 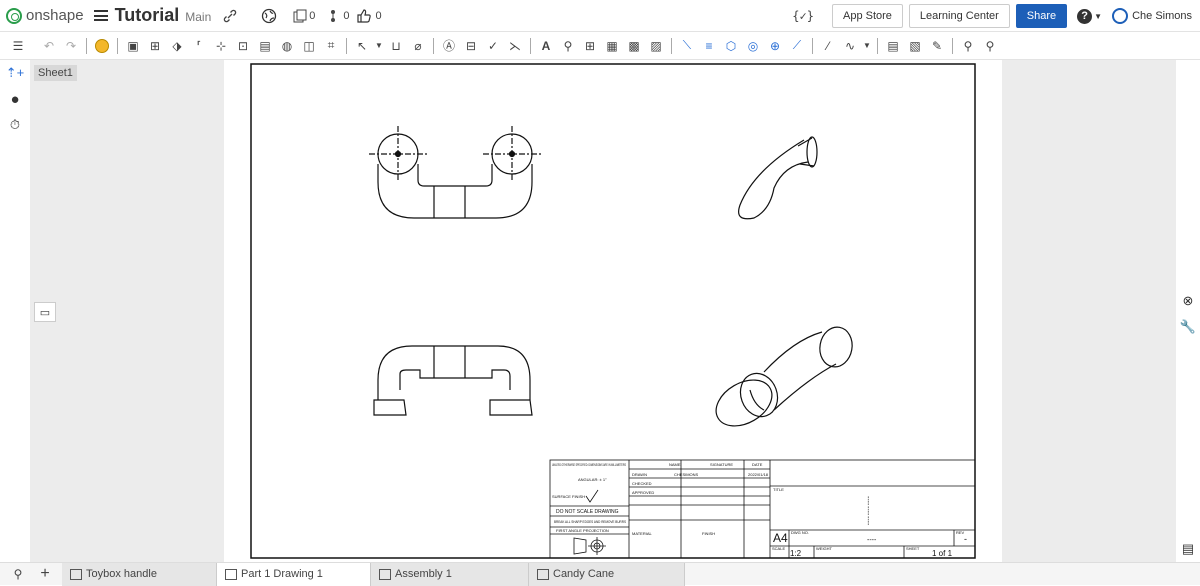 What do you see at coordinates (1041, 16) in the screenshot?
I see `share-button: Share` at bounding box center [1041, 16].